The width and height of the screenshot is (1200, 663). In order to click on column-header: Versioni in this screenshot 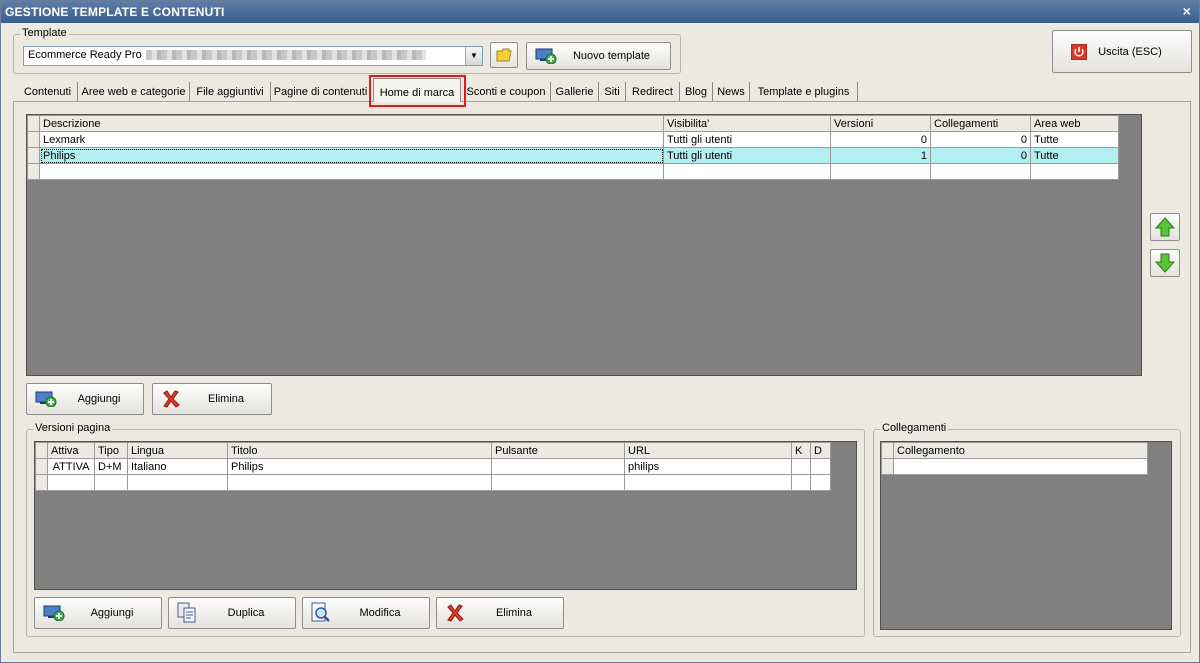, I will do `click(880, 123)`.